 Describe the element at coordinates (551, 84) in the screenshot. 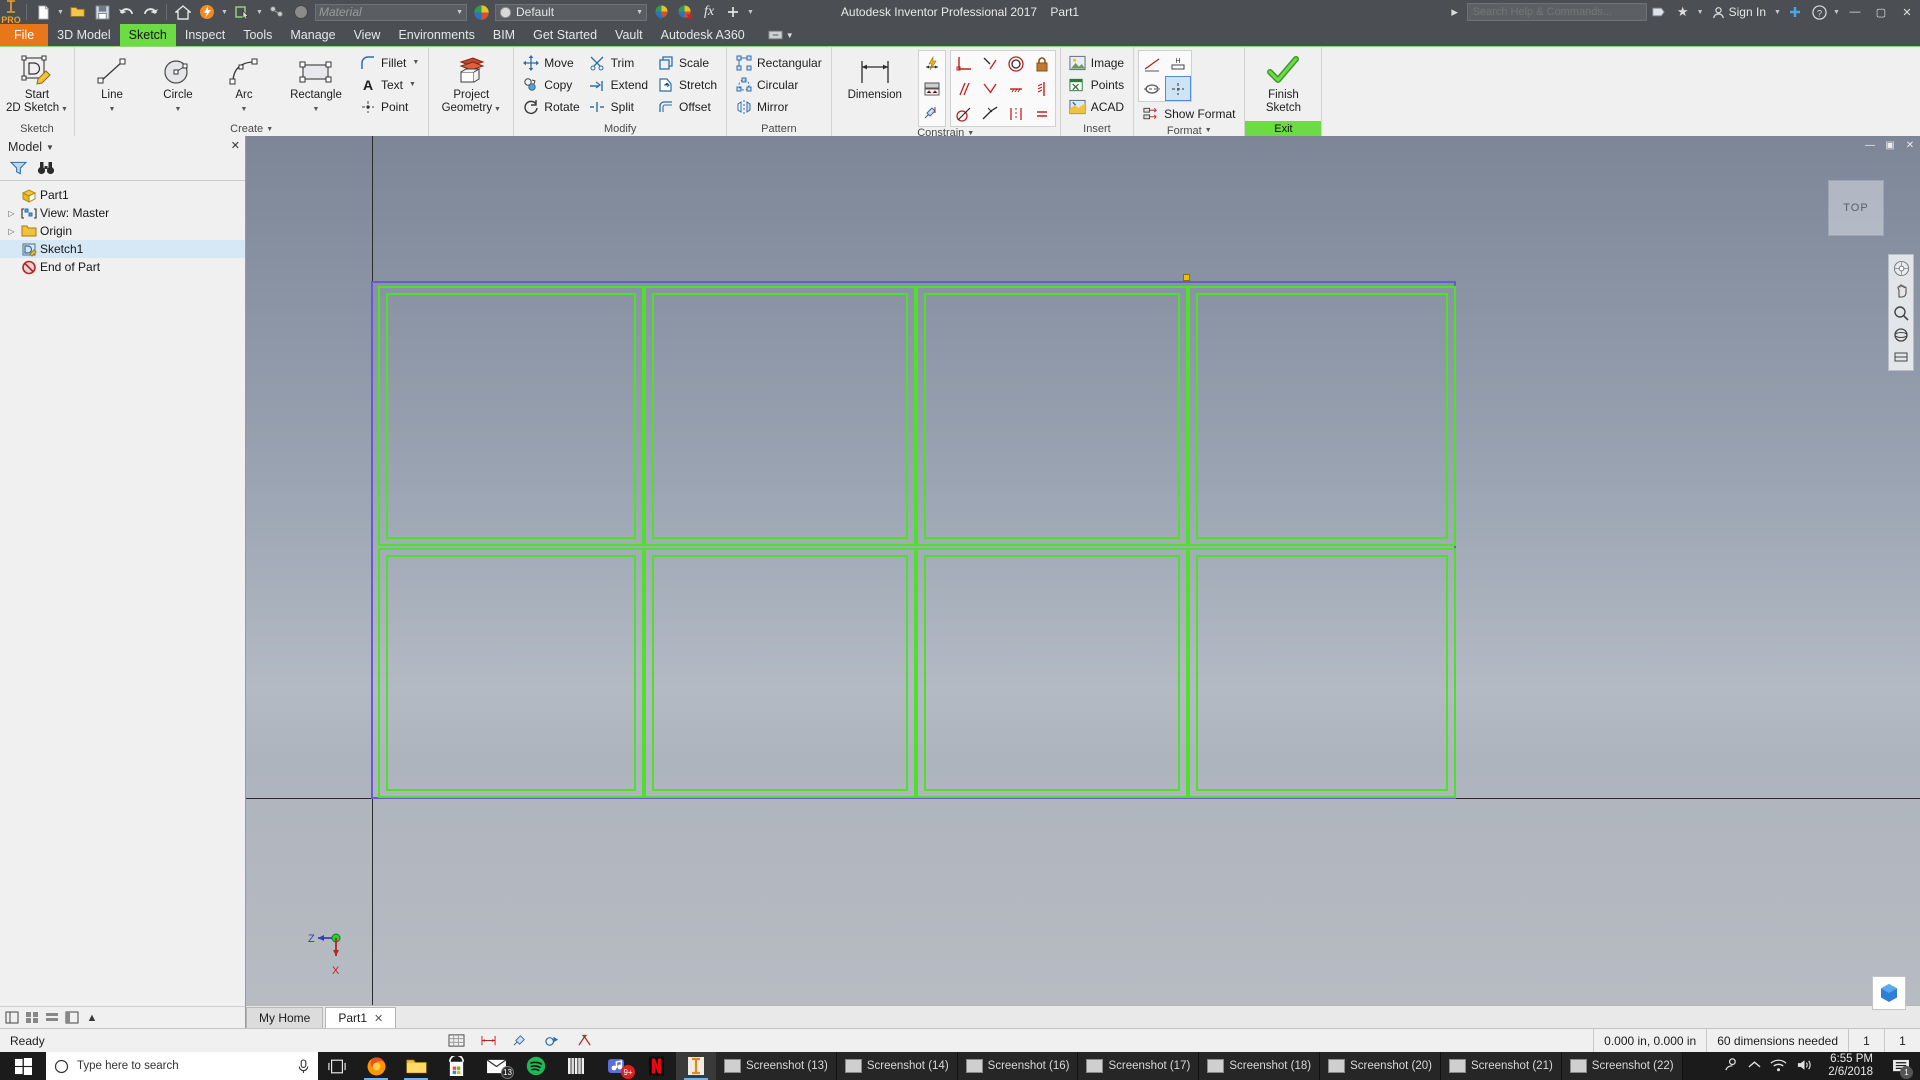

I see `copy-button: Copy` at that location.